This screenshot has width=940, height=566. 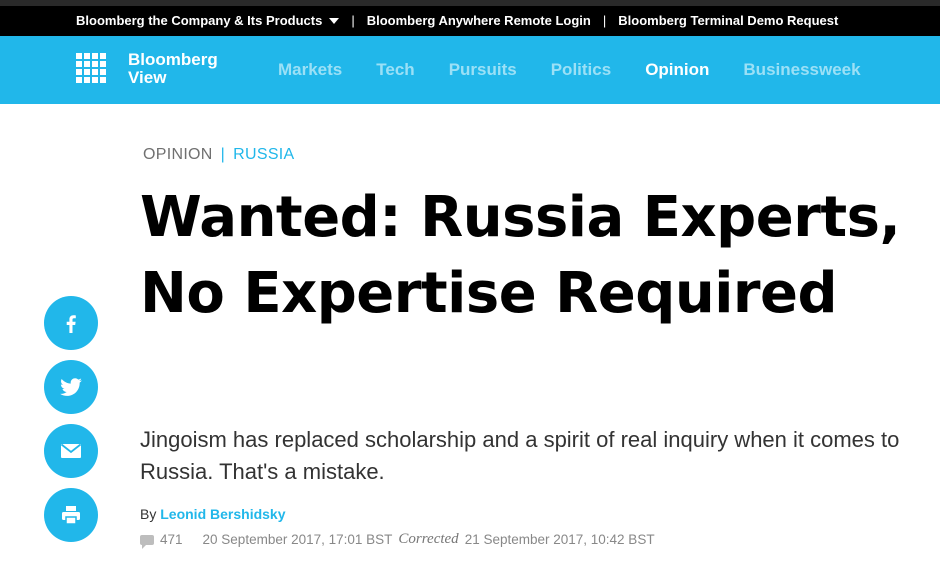 I want to click on share-print-button, so click(x=71, y=515).